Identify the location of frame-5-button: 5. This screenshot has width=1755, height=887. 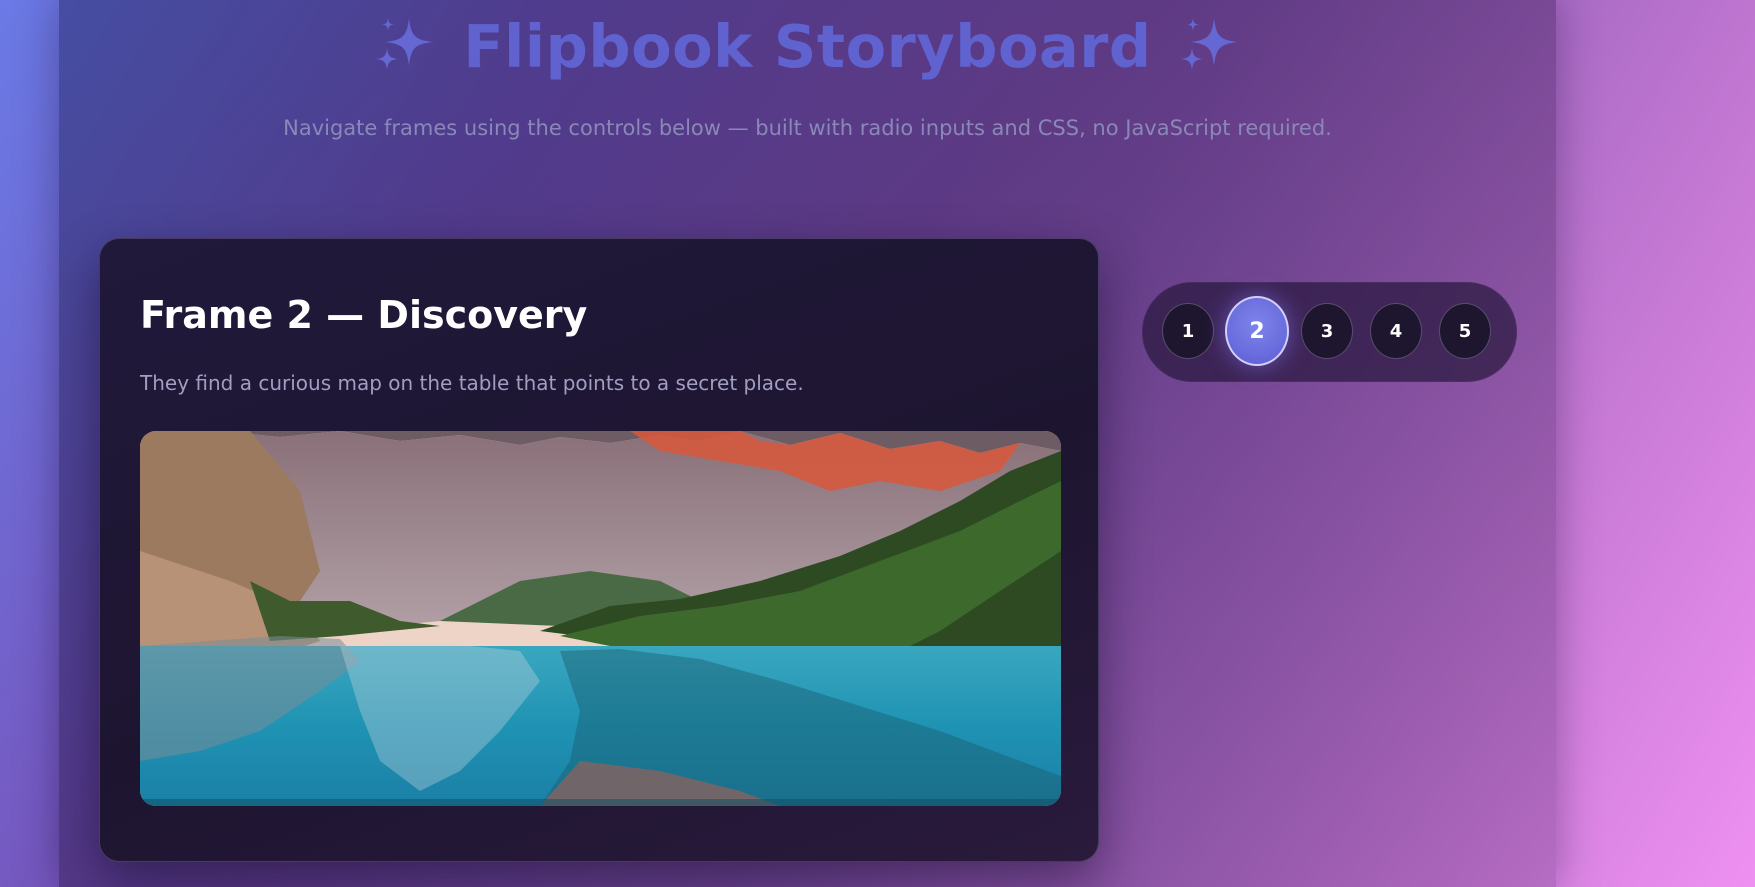
(1465, 331).